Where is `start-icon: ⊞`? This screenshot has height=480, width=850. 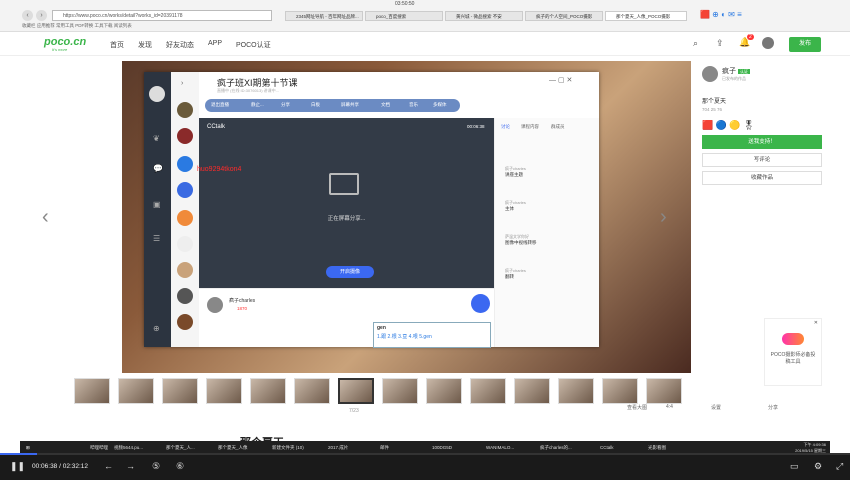
start-icon: ⊞ is located at coordinates (28, 448).